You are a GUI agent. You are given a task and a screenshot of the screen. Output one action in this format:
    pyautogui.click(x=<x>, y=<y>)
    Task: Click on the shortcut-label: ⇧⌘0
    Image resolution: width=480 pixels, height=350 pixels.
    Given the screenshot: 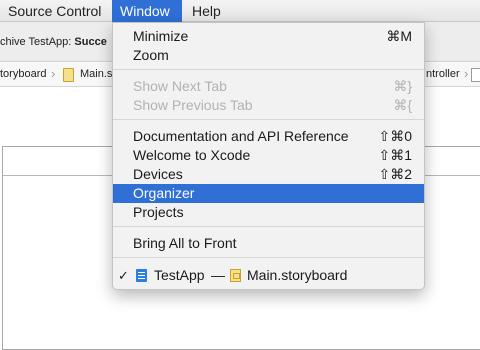 What is the action you would take?
    pyautogui.click(x=395, y=136)
    